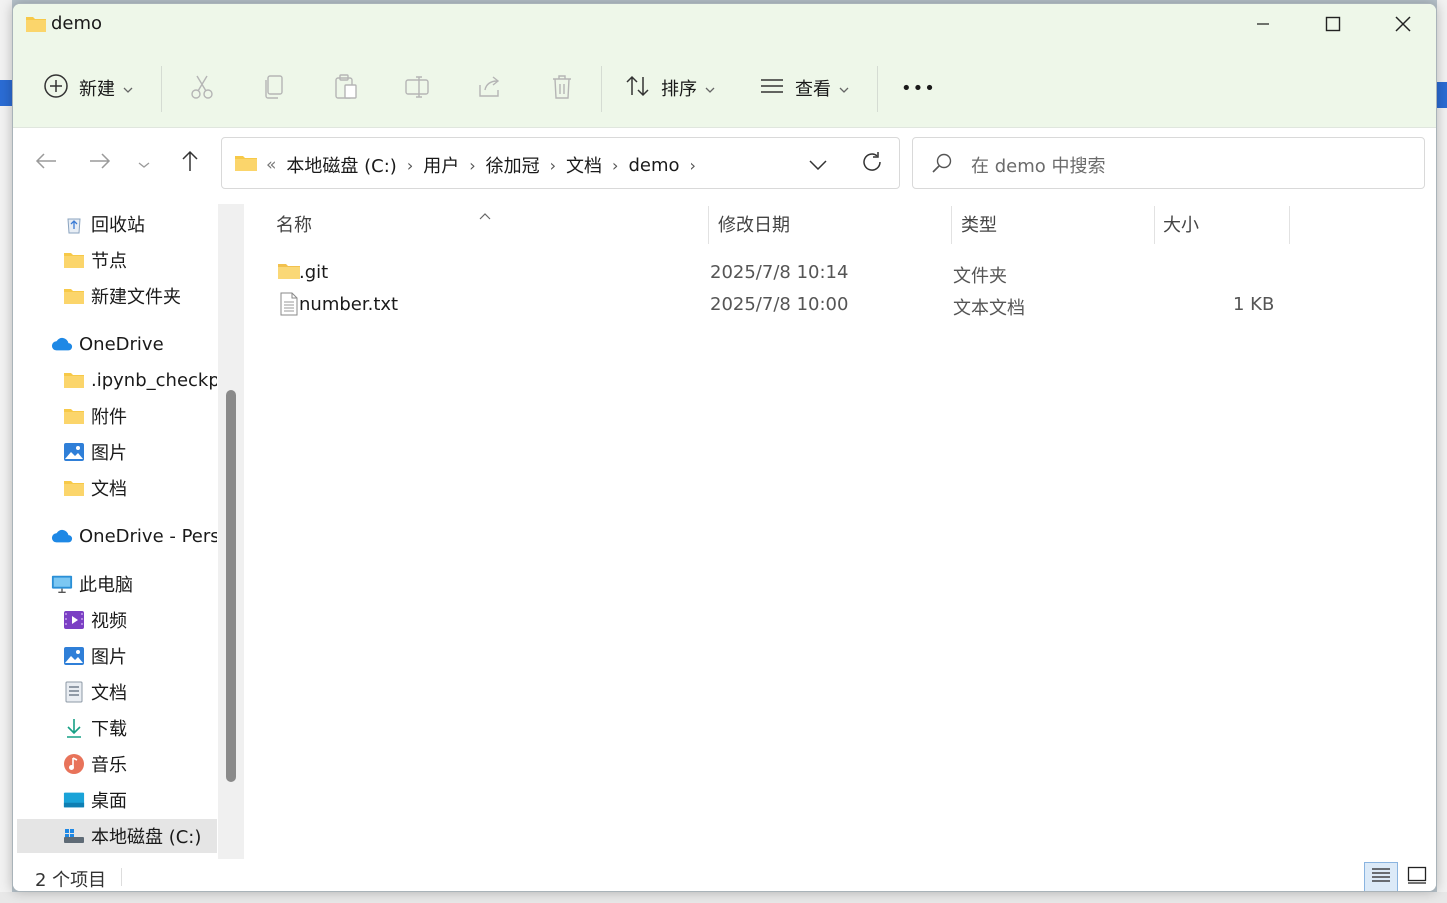  I want to click on sidebar-item-onedrive-pictures: 图片, so click(95, 452).